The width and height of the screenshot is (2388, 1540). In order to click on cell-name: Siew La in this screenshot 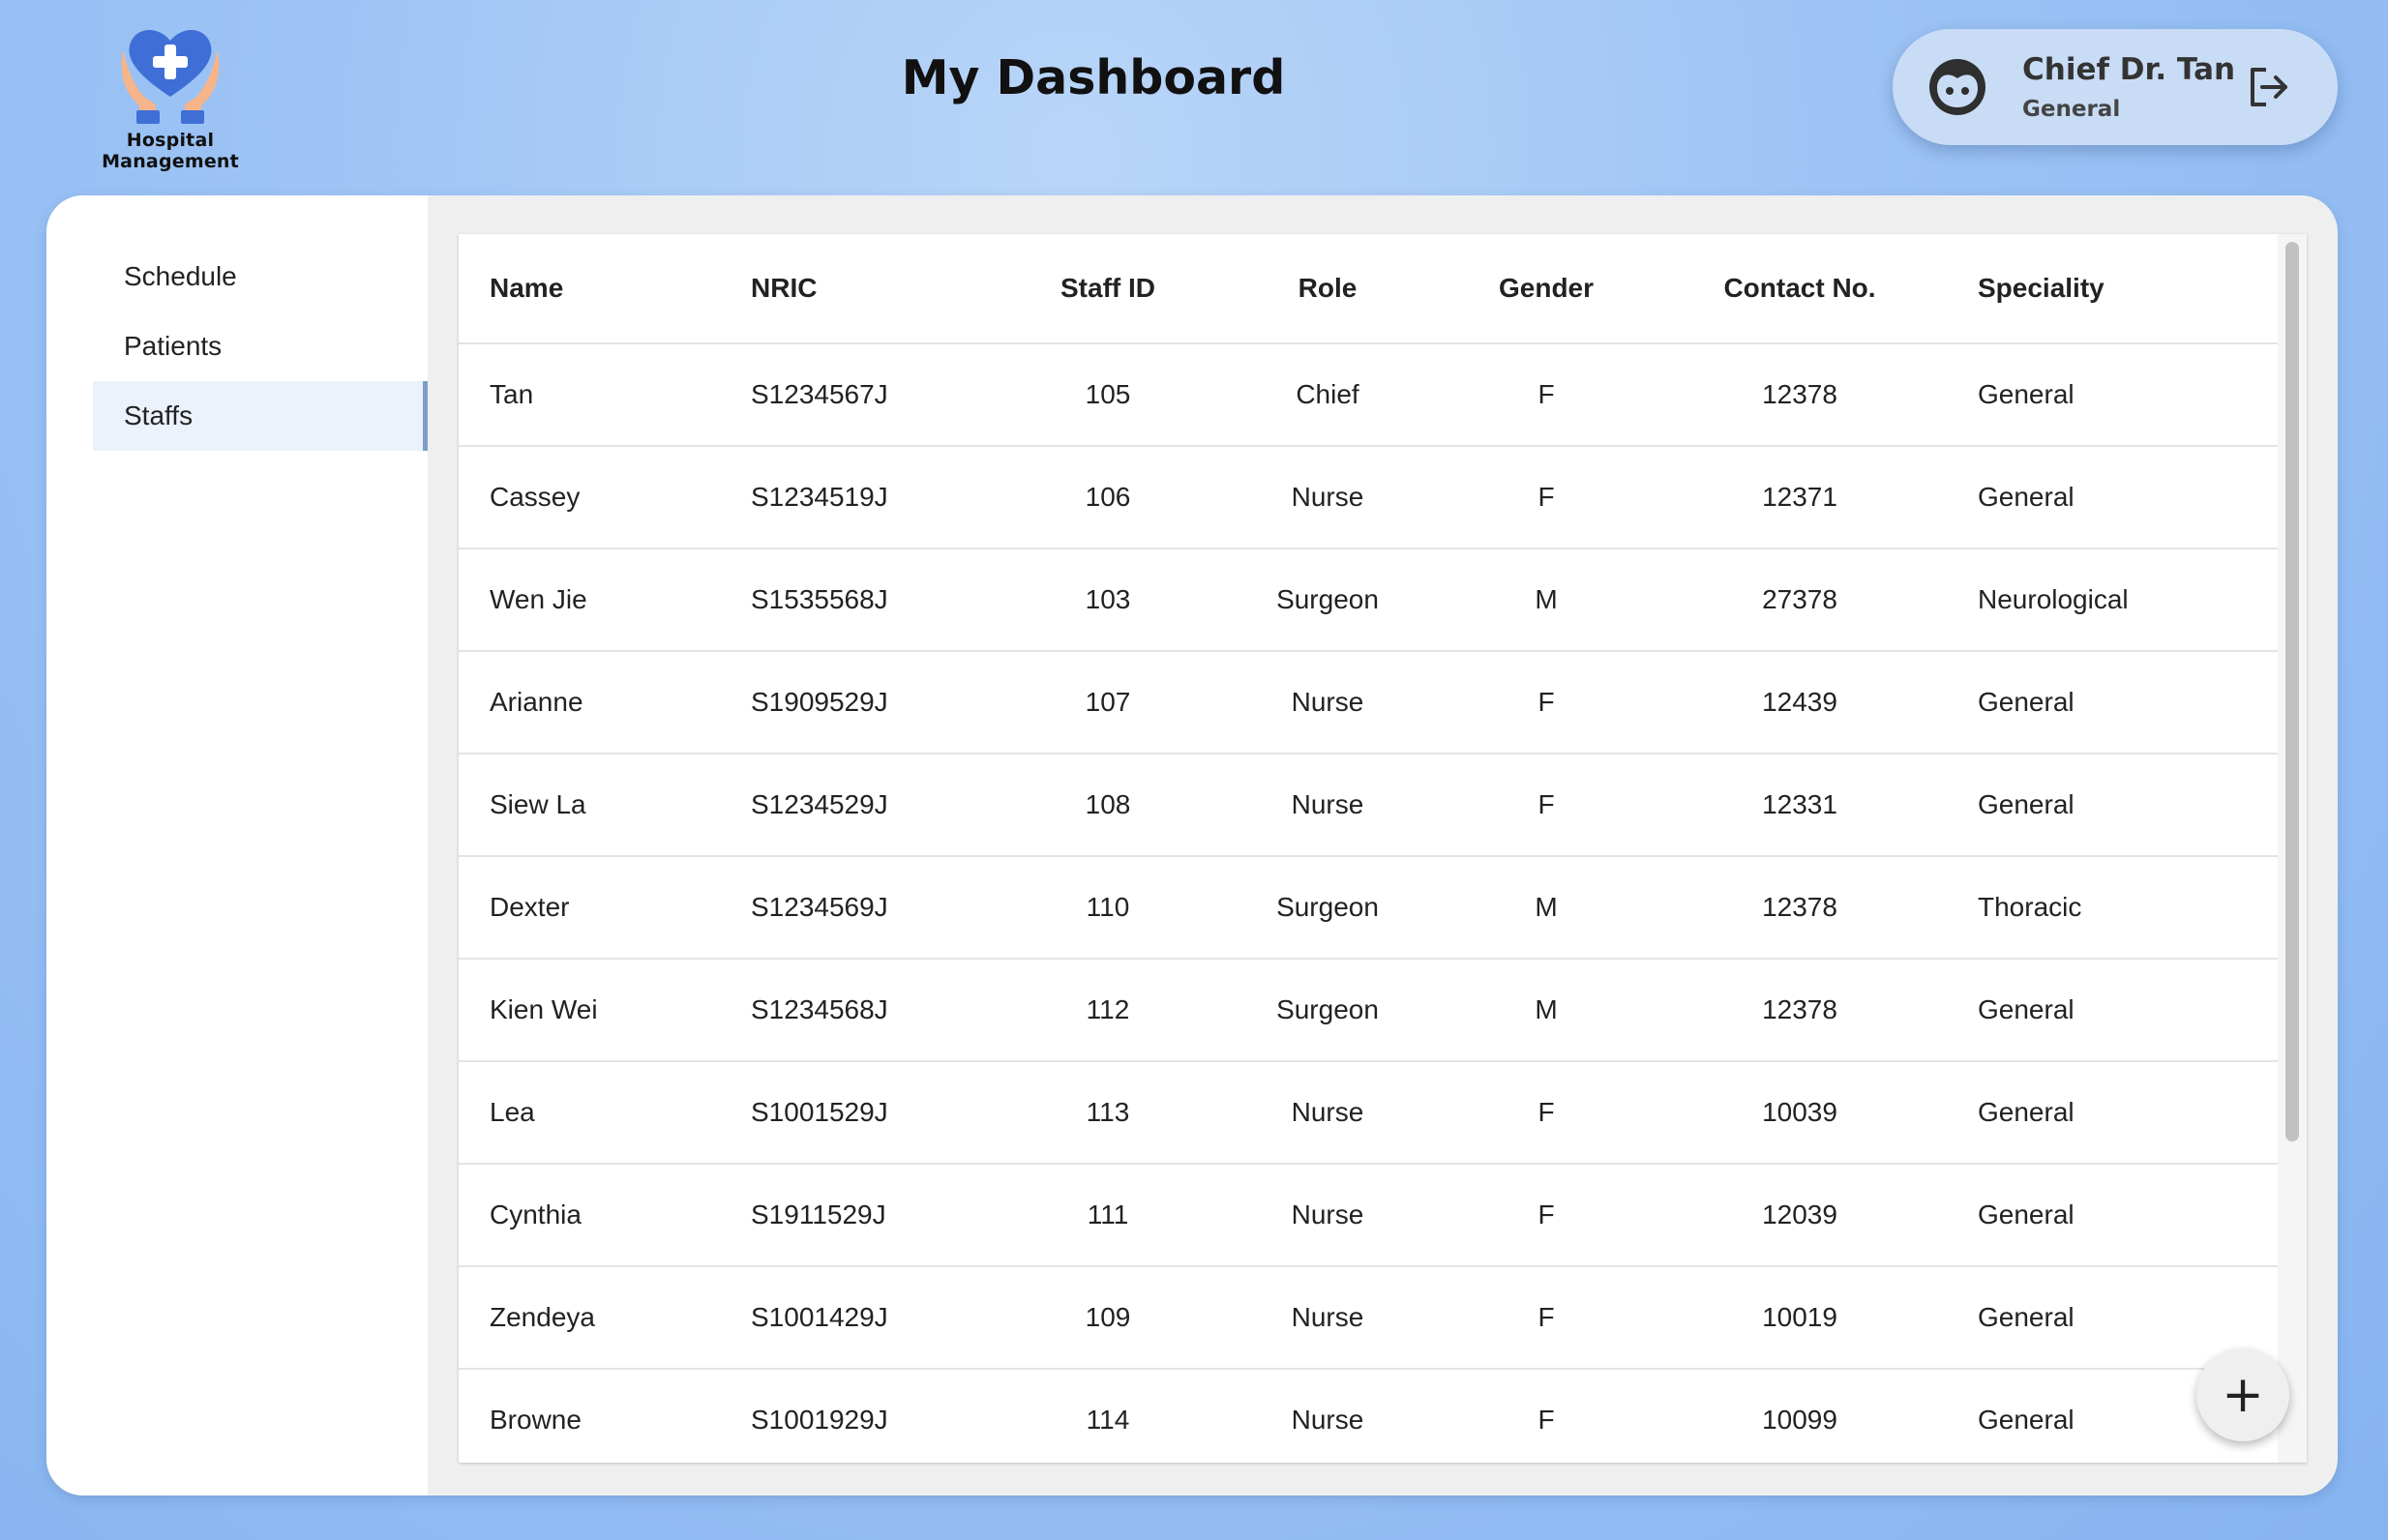, I will do `click(605, 805)`.